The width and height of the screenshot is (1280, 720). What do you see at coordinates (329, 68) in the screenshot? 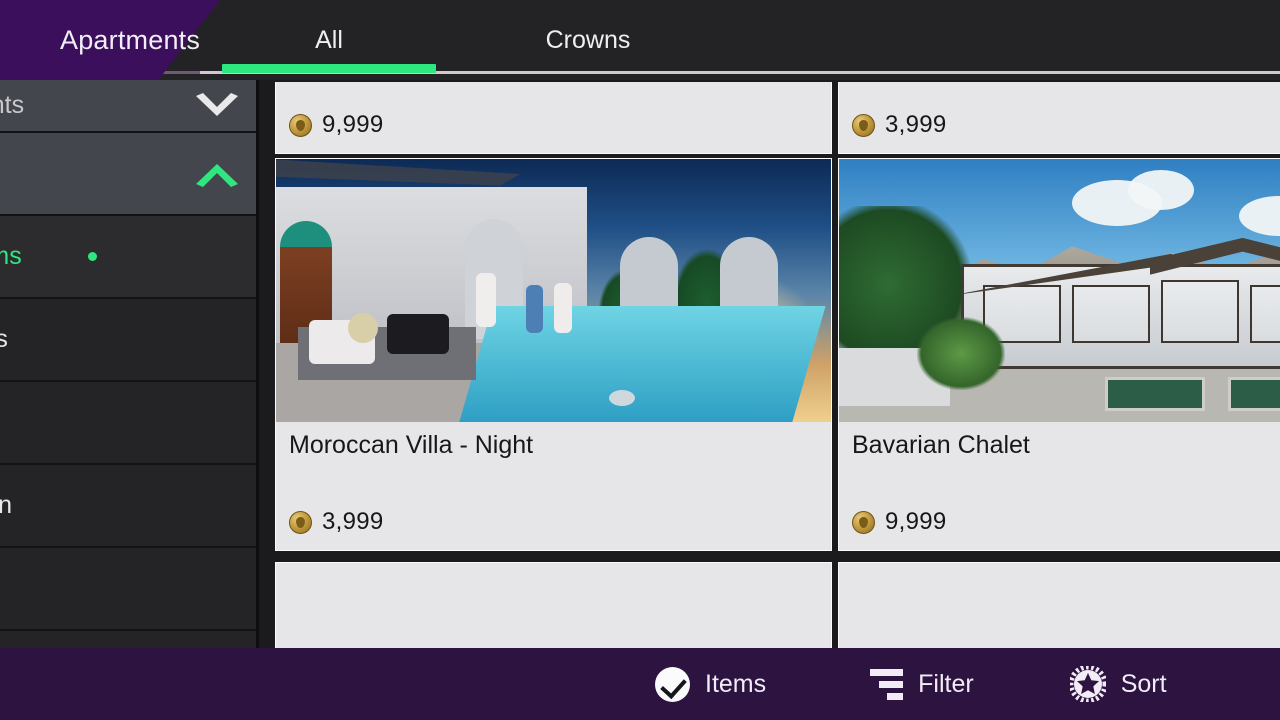
I see `tab-active-indicator` at bounding box center [329, 68].